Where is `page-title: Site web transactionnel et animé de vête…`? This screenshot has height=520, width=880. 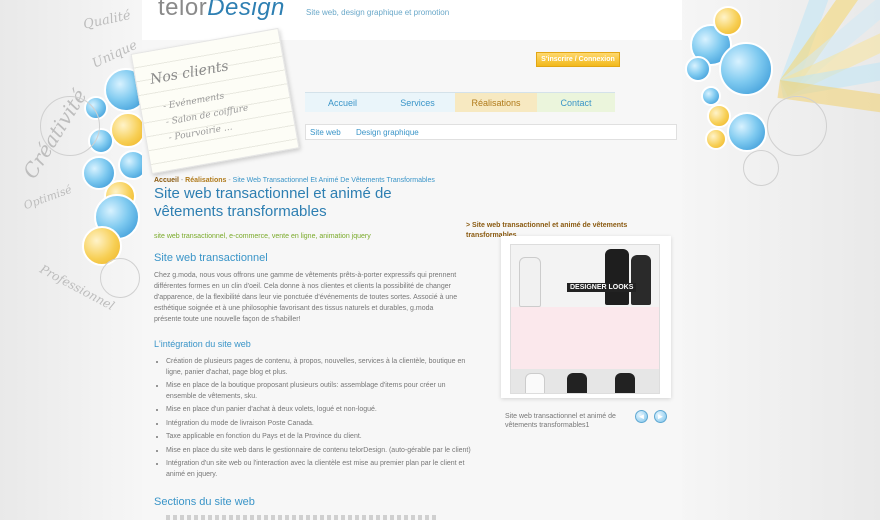 page-title: Site web transactionnel et animé de vête… is located at coordinates (273, 202).